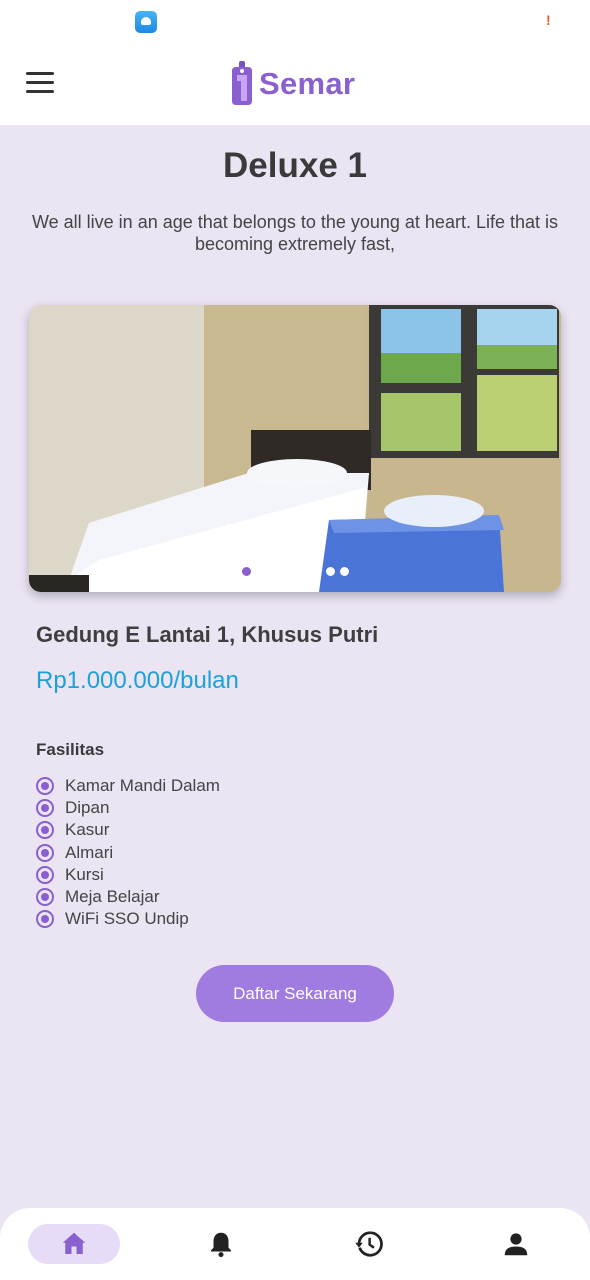 Image resolution: width=590 pixels, height=1280 pixels. Describe the element at coordinates (84, 874) in the screenshot. I see `facility-label: Kursi` at that location.